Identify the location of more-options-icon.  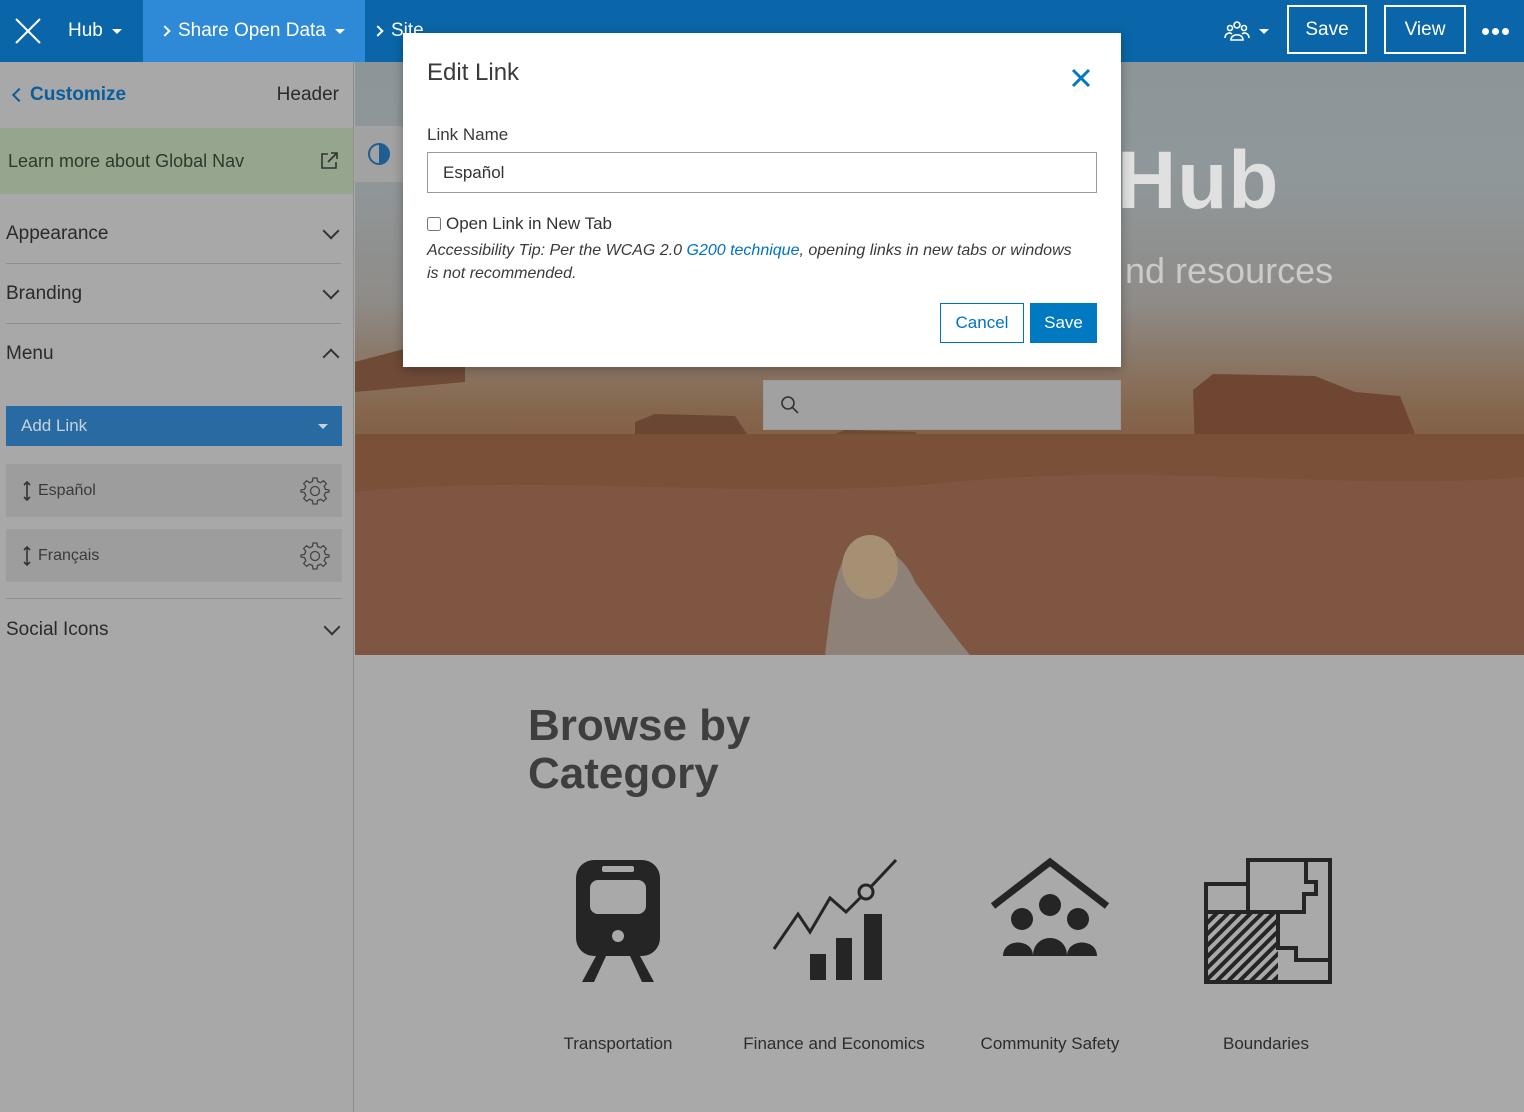
(1495, 31).